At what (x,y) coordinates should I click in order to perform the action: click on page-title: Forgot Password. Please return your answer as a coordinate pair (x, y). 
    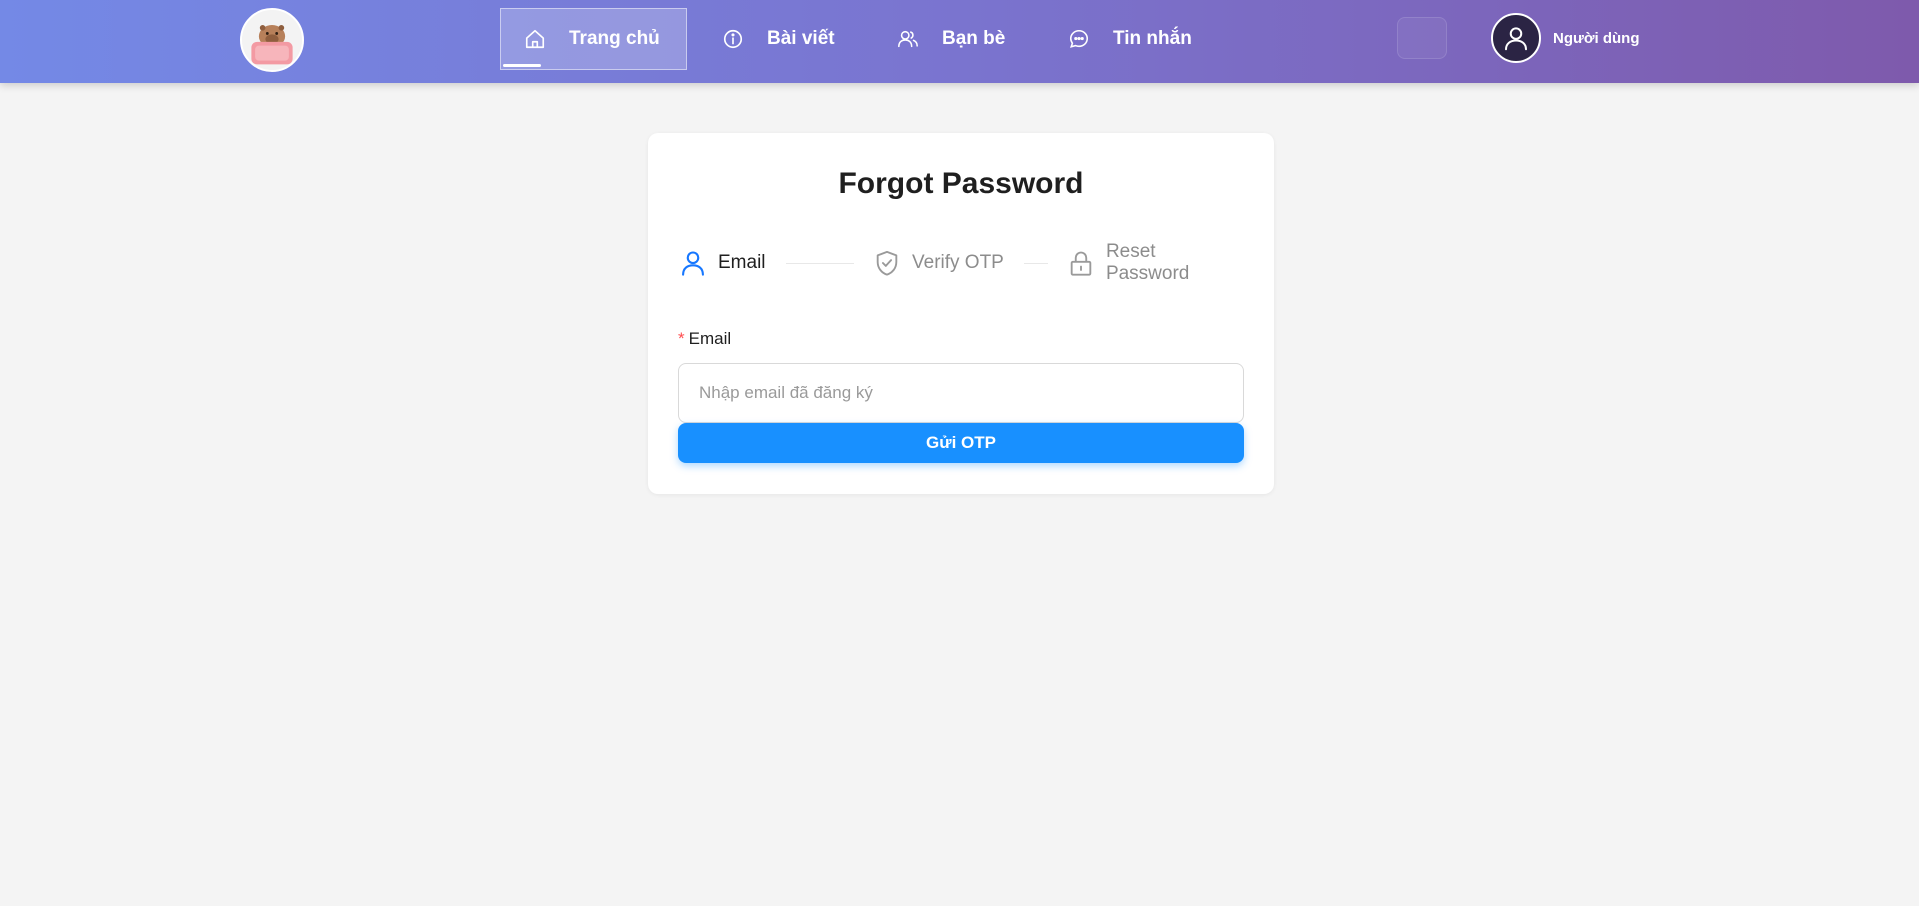
    Looking at the image, I should click on (961, 183).